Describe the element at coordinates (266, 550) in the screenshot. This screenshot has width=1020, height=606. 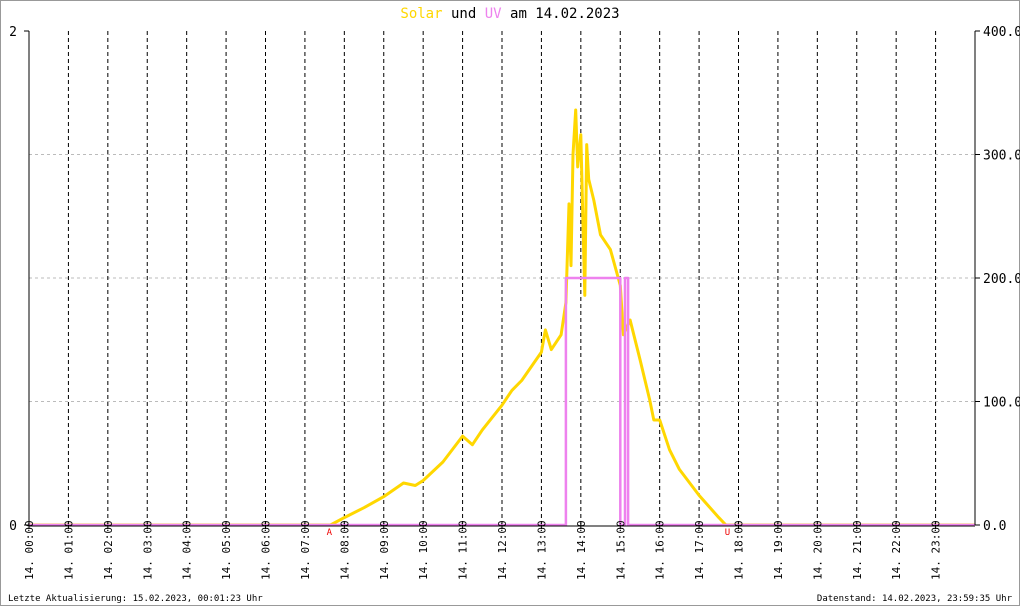
I see `x-tick-label: 14. 06:00` at that location.